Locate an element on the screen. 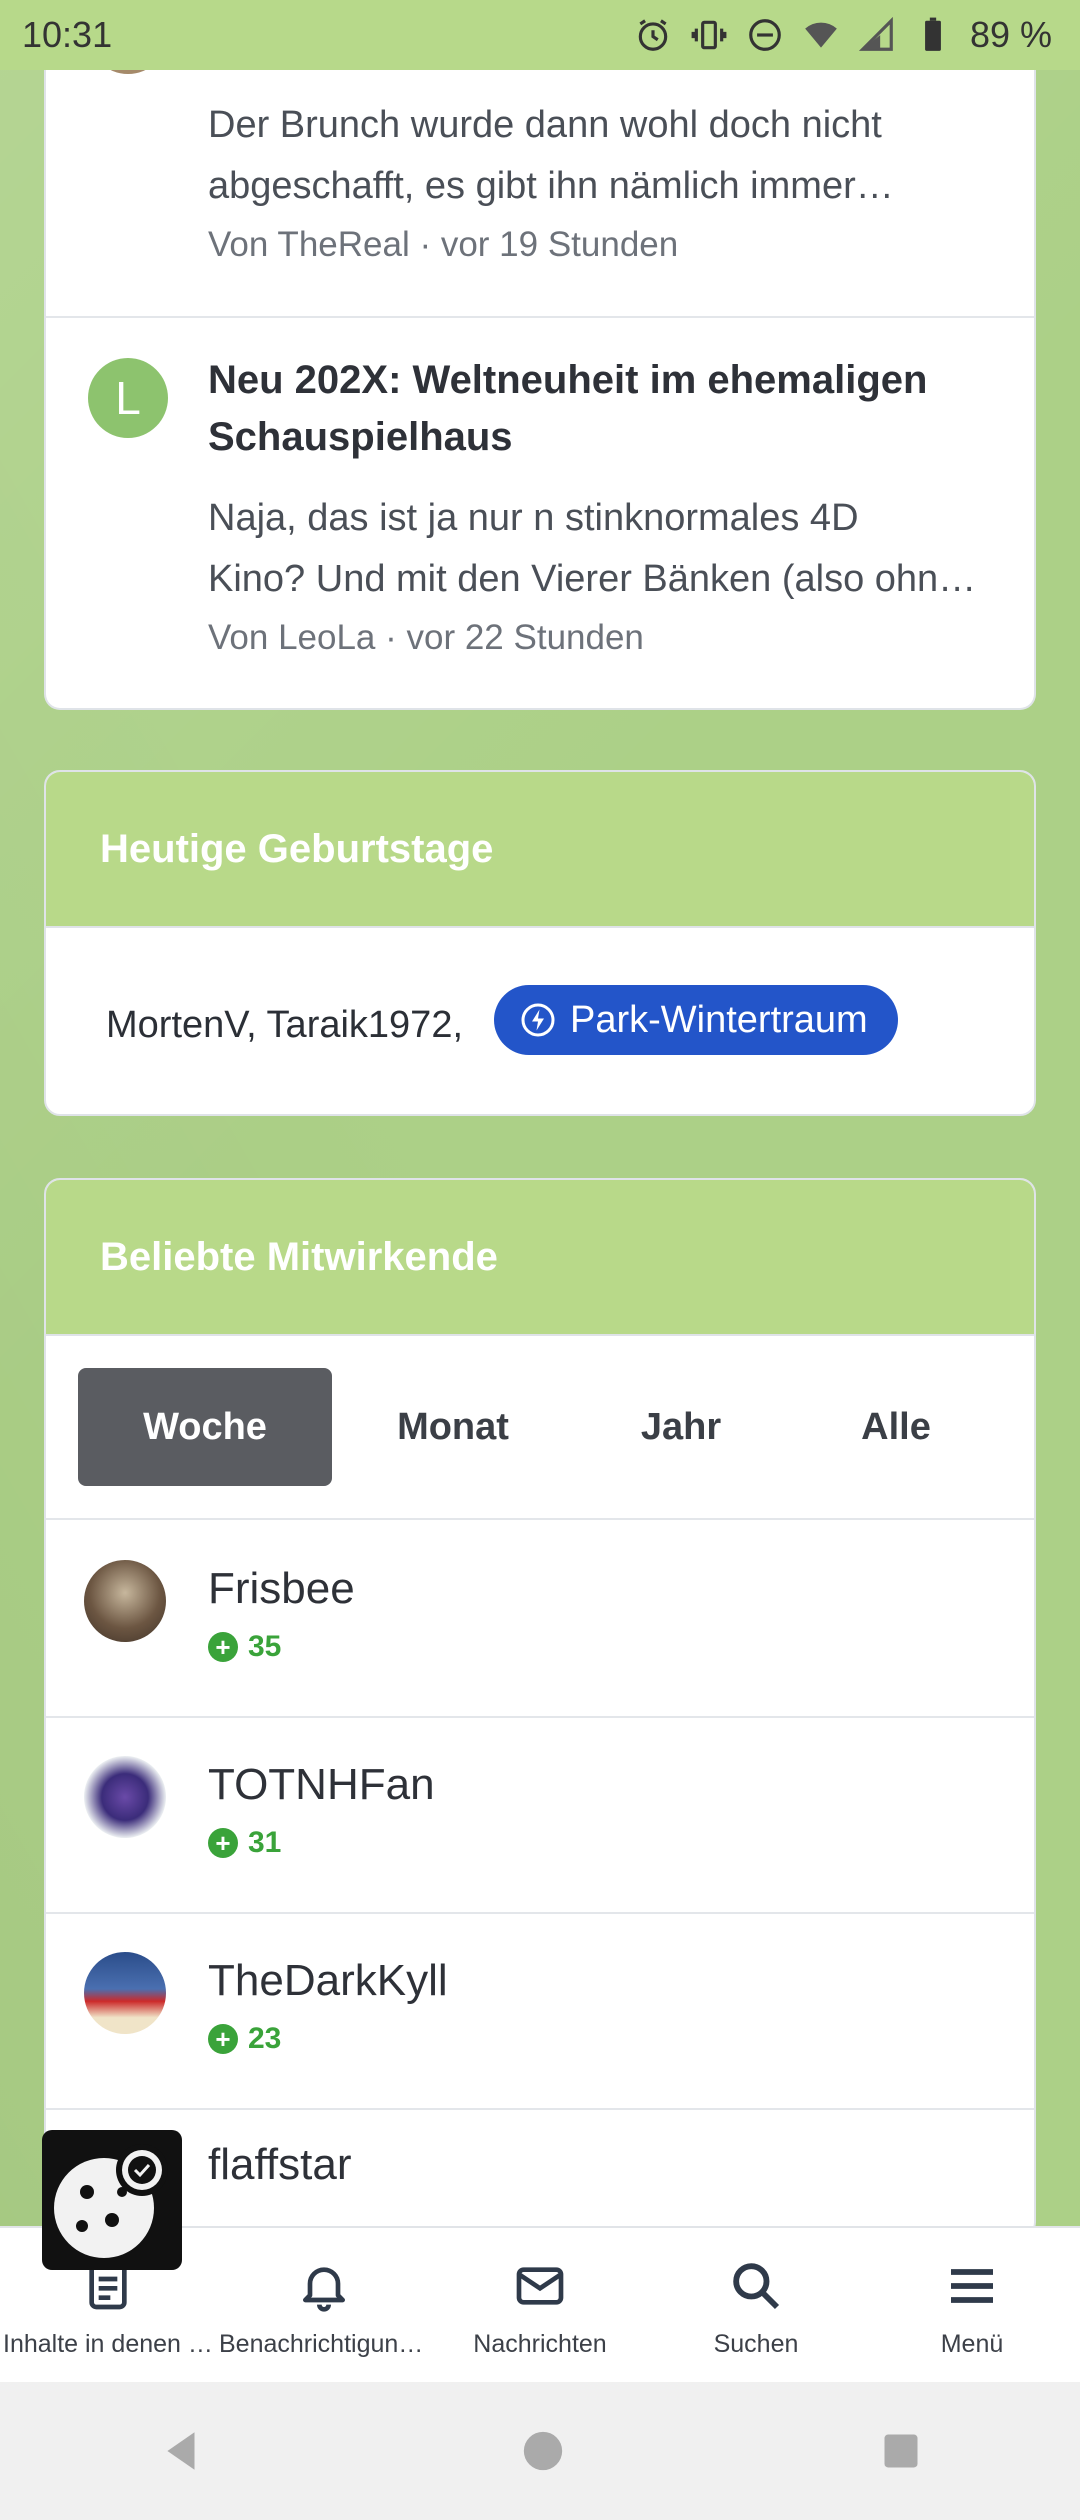 The height and width of the screenshot is (2520, 1080). contributor-name: TheDarkKyll is located at coordinates (328, 1981).